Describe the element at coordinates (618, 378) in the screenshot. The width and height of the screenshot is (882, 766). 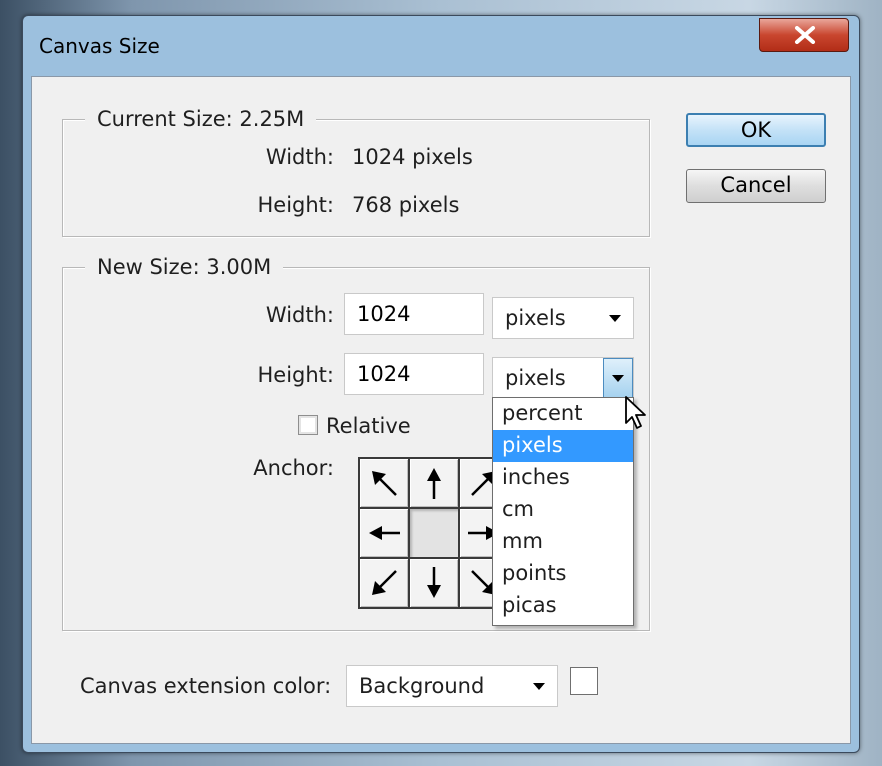
I see `dropdown-toggle-button` at that location.